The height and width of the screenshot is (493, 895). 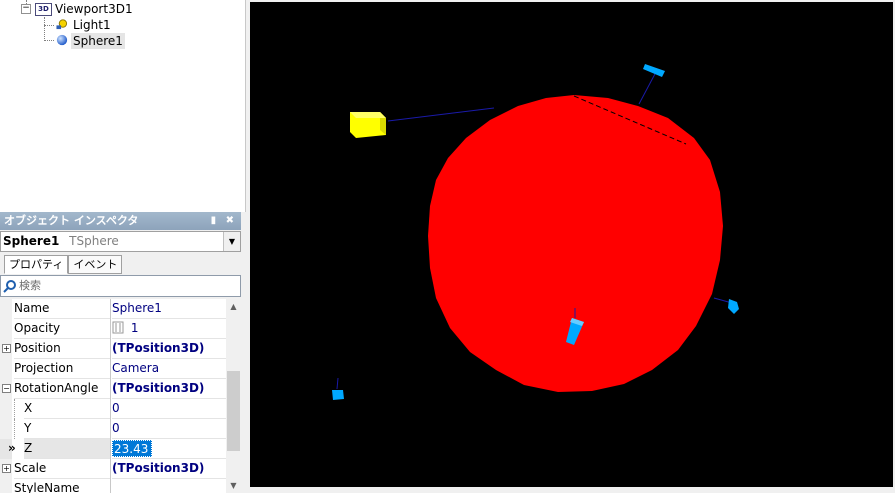 What do you see at coordinates (31, 241) in the screenshot?
I see `object-name: Sphere1` at bounding box center [31, 241].